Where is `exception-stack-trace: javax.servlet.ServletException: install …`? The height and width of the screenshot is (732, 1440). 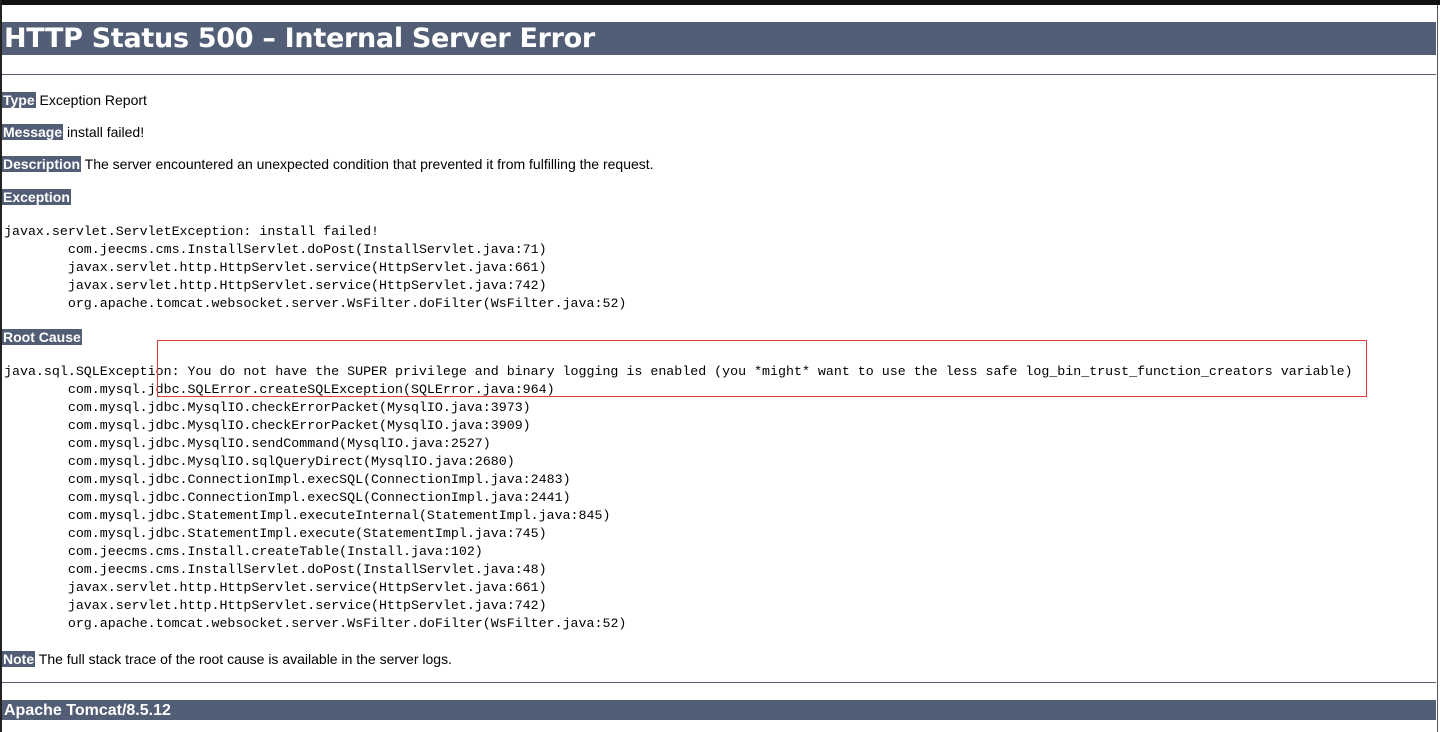
exception-stack-trace: javax.servlet.ServletException: install … is located at coordinates (315, 267).